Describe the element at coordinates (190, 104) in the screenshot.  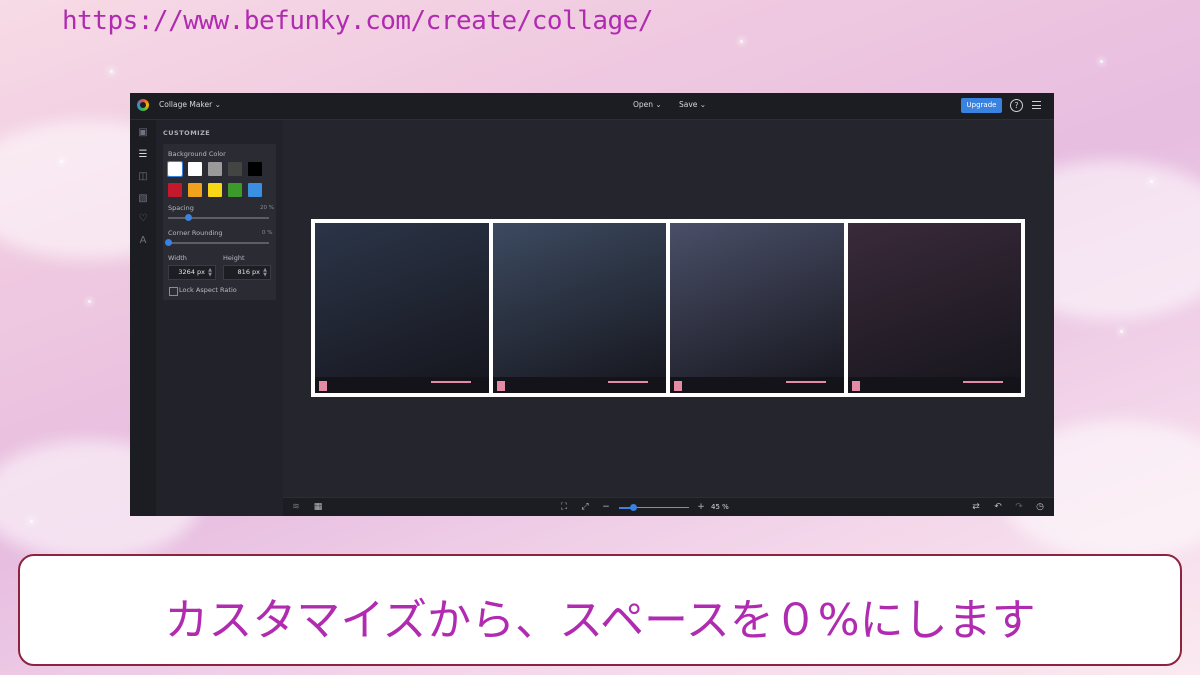
I see `app-title-dropdown: Collage Maker ⌄` at that location.